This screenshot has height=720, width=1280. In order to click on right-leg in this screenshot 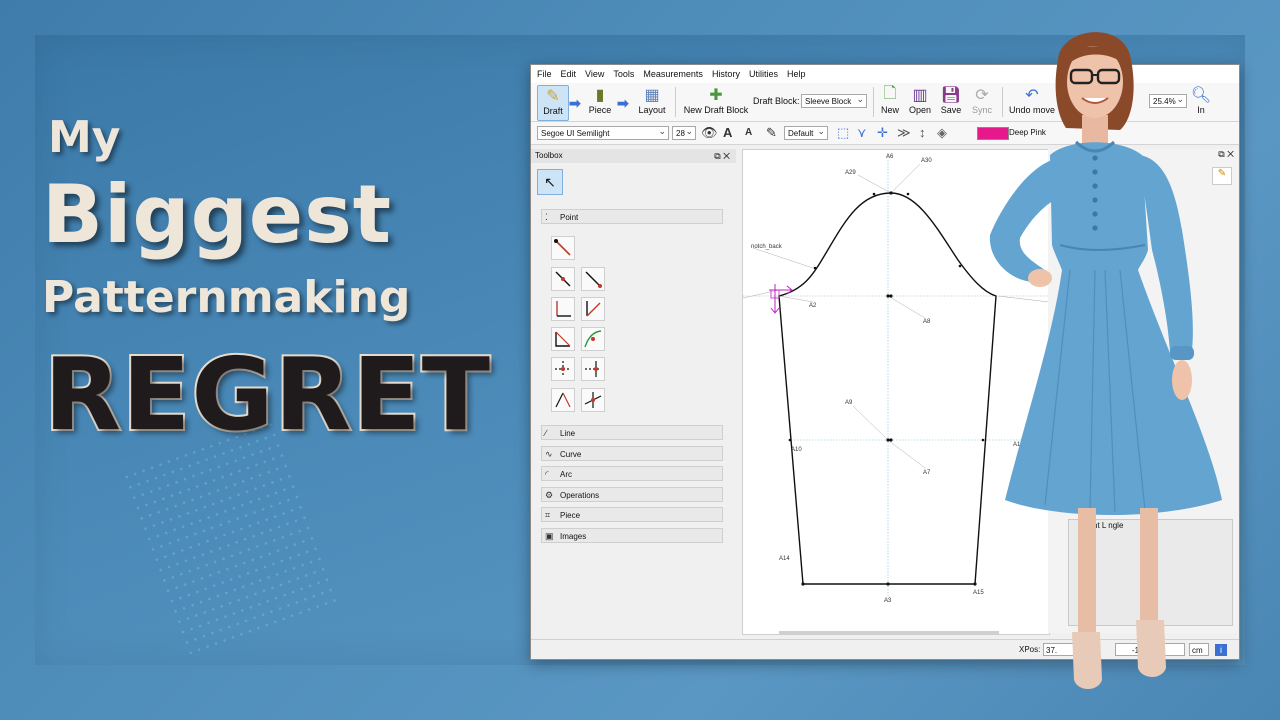, I will do `click(1149, 567)`.